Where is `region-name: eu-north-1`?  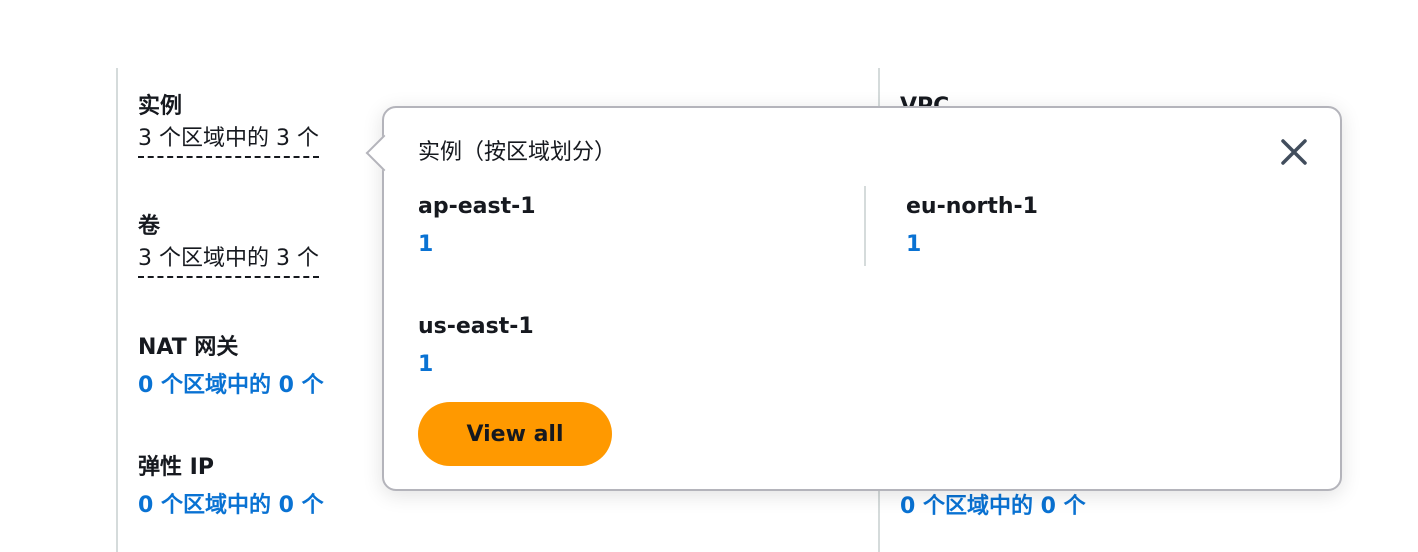
region-name: eu-north-1 is located at coordinates (972, 206).